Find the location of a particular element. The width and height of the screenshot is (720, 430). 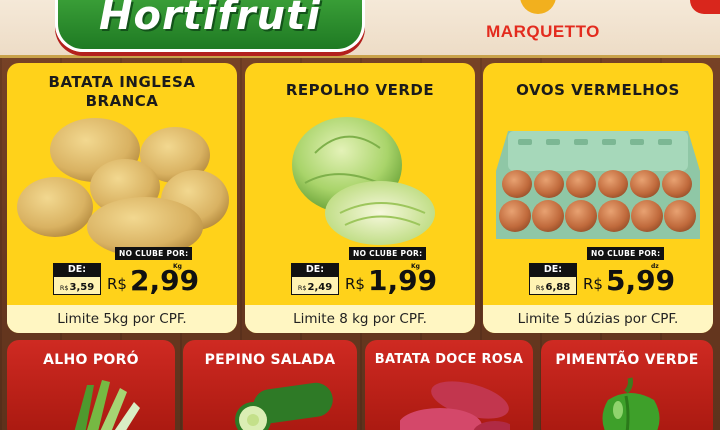

product-title-line1: REPOLHO VERDE is located at coordinates (360, 90).